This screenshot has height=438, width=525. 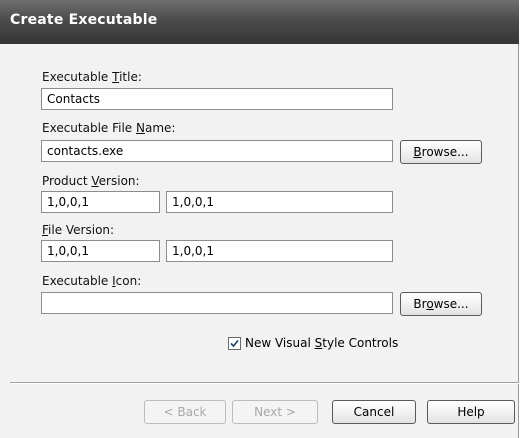 What do you see at coordinates (217, 99) in the screenshot?
I see `executable-title-input: Contacts` at bounding box center [217, 99].